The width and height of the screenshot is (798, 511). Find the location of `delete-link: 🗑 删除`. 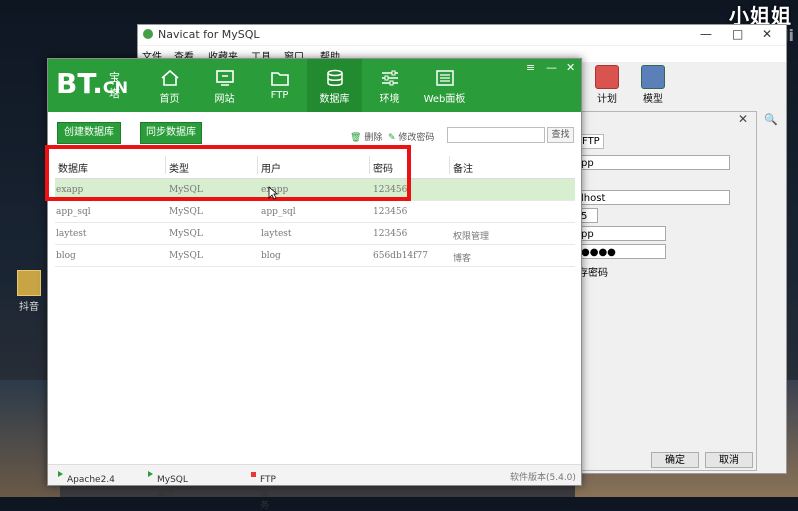

delete-link: 🗑 删除 is located at coordinates (366, 136).